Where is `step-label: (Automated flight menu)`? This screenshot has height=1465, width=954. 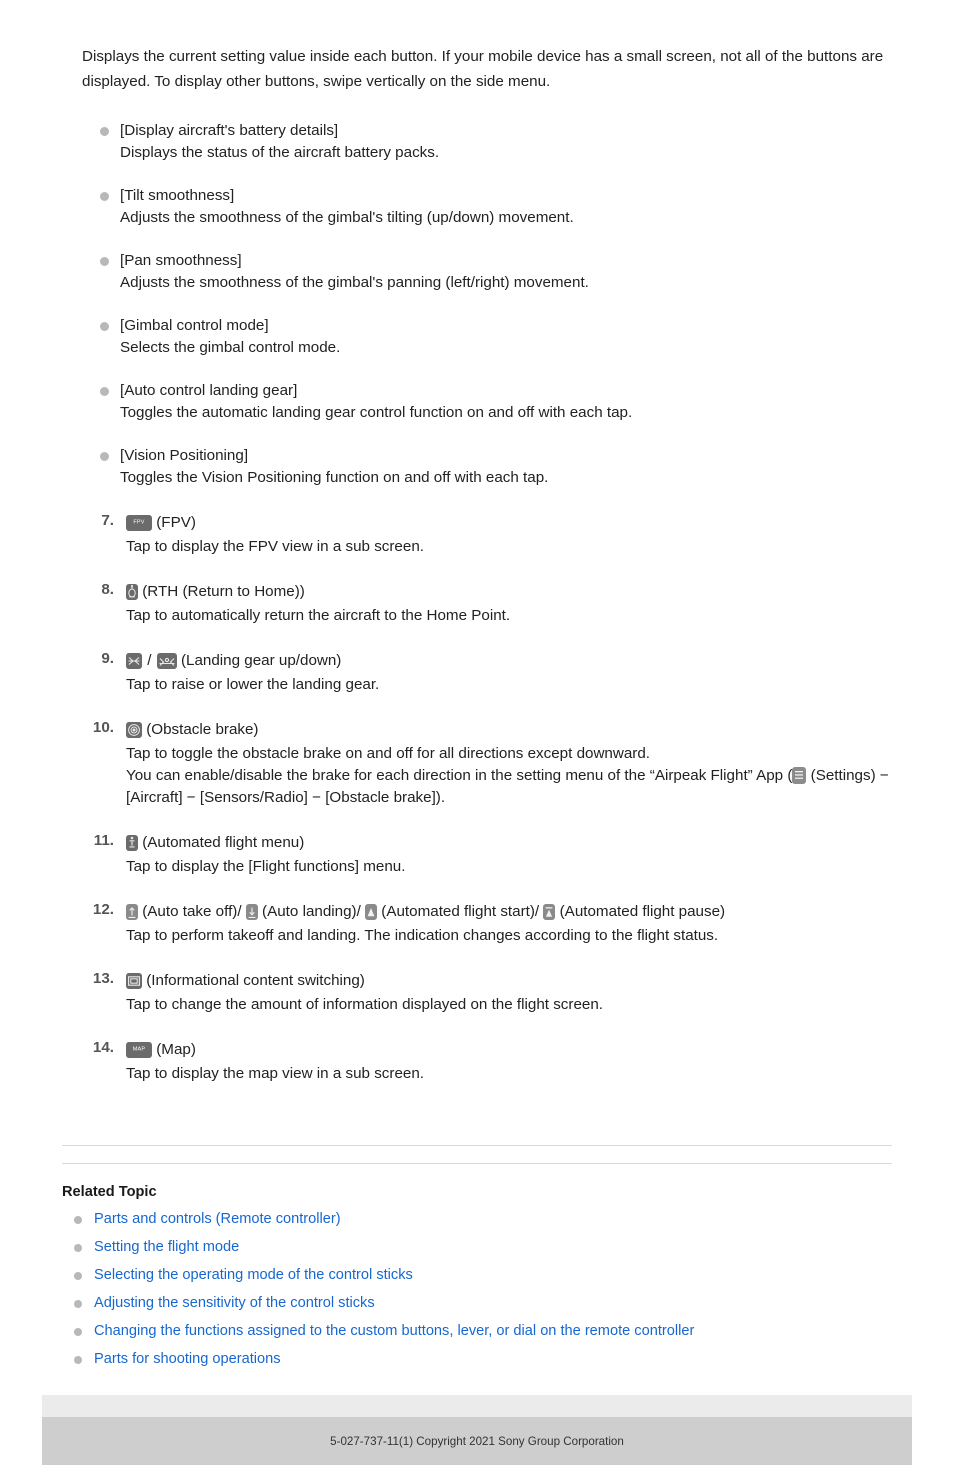 step-label: (Automated flight menu) is located at coordinates (223, 842).